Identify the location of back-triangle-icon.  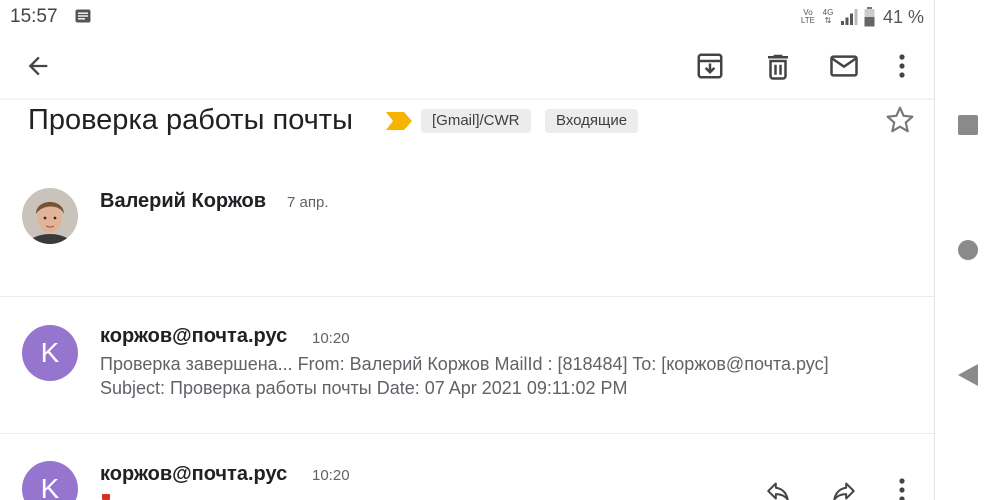
(968, 375).